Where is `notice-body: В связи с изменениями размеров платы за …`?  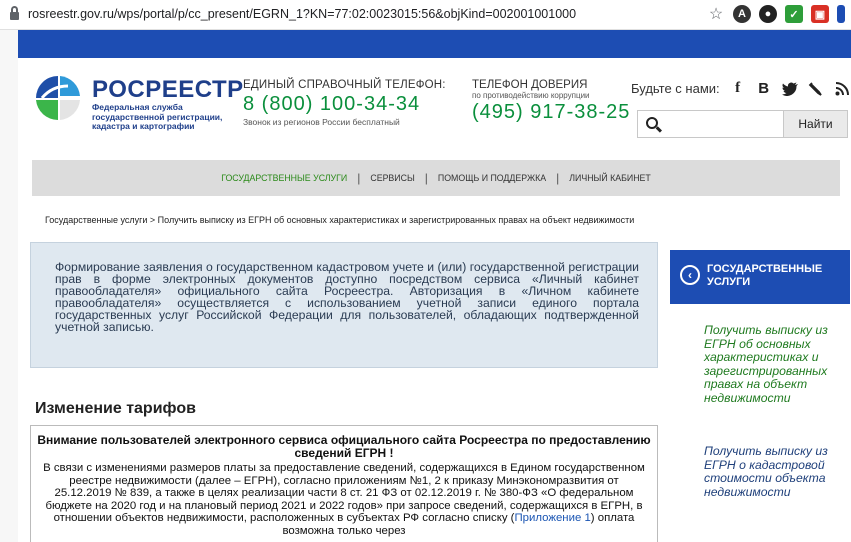
notice-body: В связи с изменениями размеров платы за … is located at coordinates (344, 500).